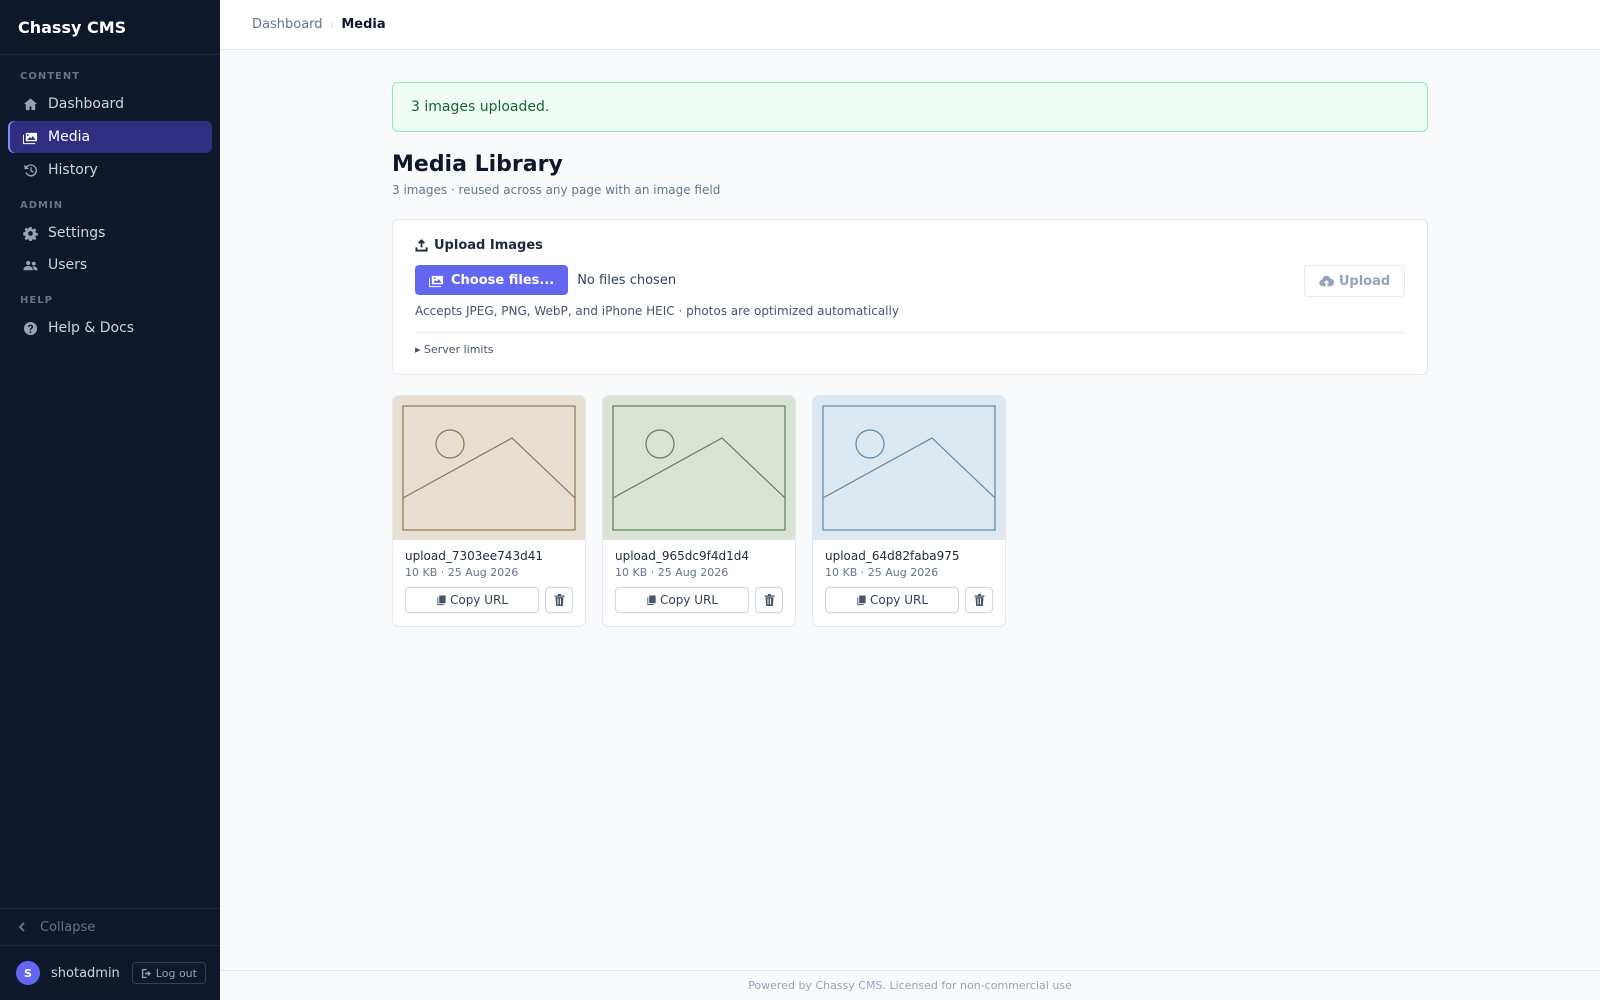 The image size is (1600, 1000). What do you see at coordinates (1364, 281) in the screenshot?
I see `upload-button-label: Upload` at bounding box center [1364, 281].